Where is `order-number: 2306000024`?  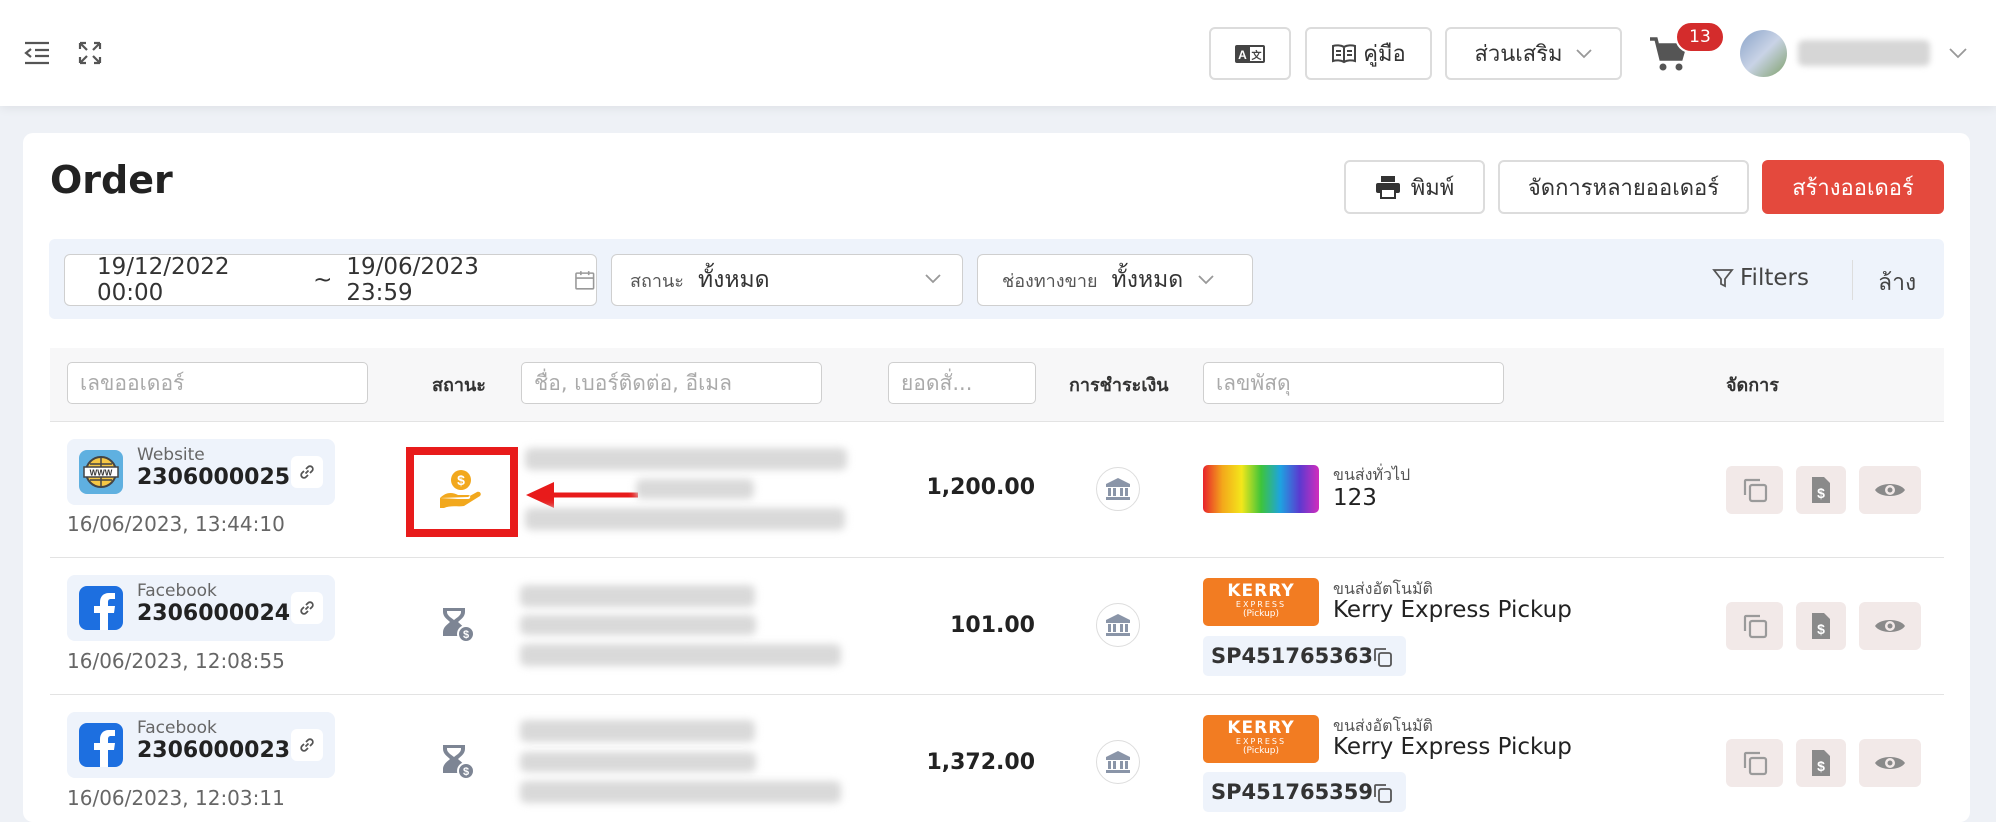 order-number: 2306000024 is located at coordinates (213, 613).